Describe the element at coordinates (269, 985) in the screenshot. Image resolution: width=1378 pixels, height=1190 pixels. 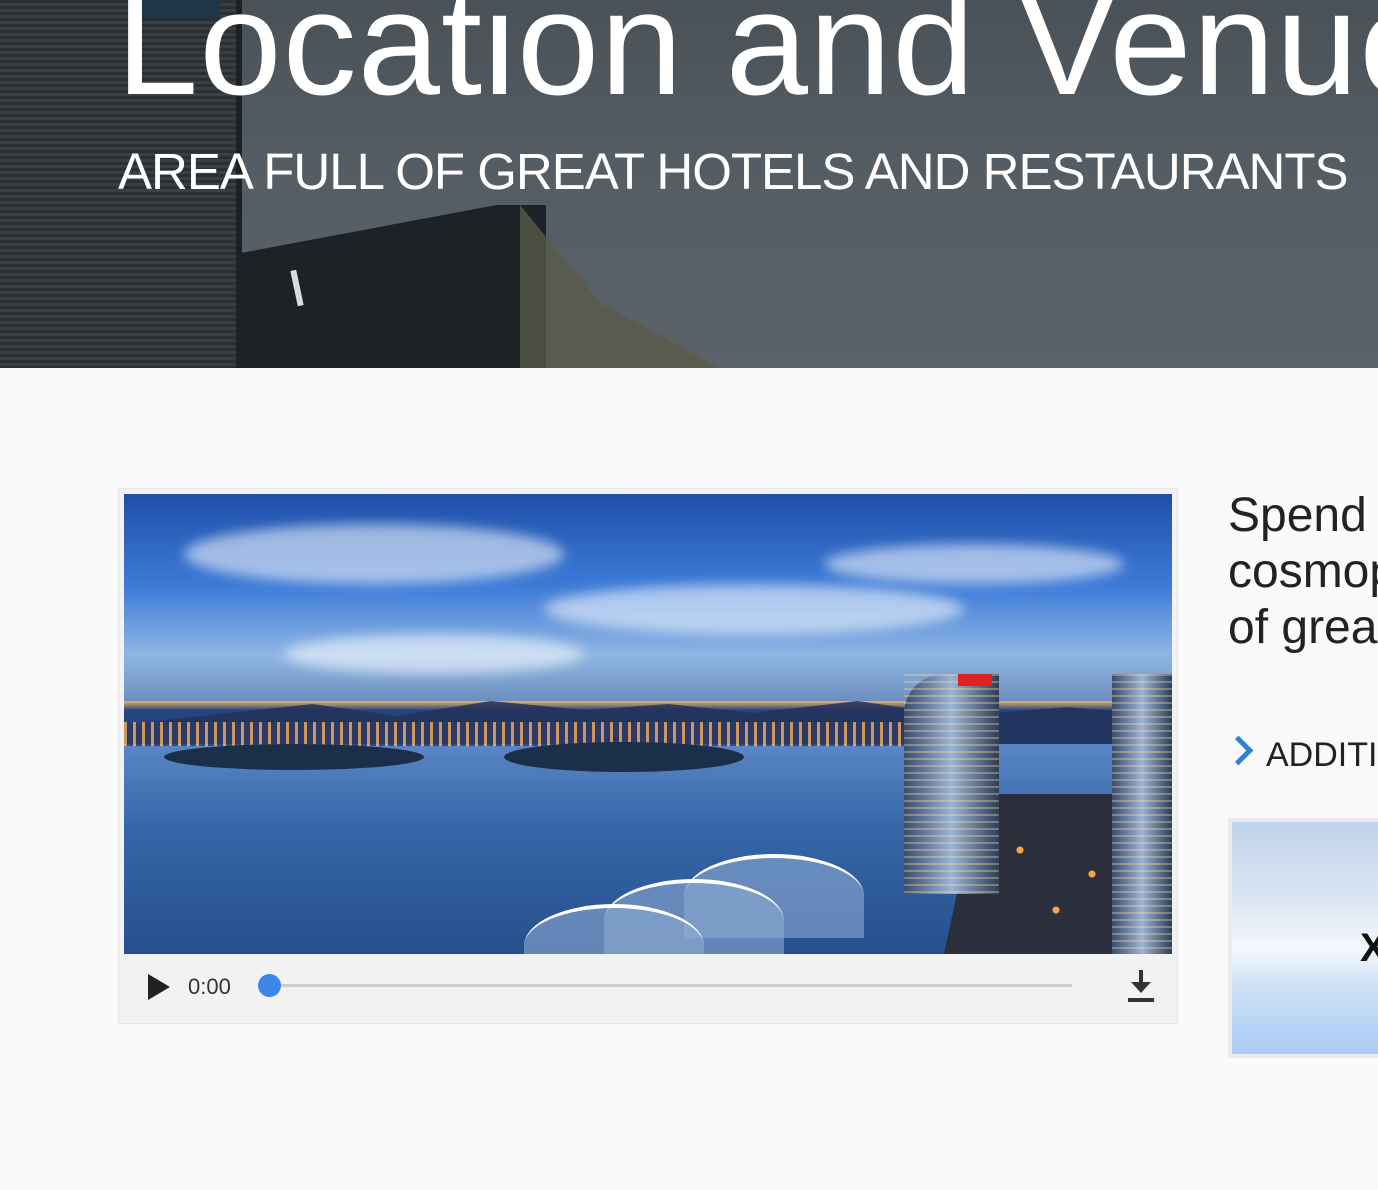
I see `progress-thumb` at that location.